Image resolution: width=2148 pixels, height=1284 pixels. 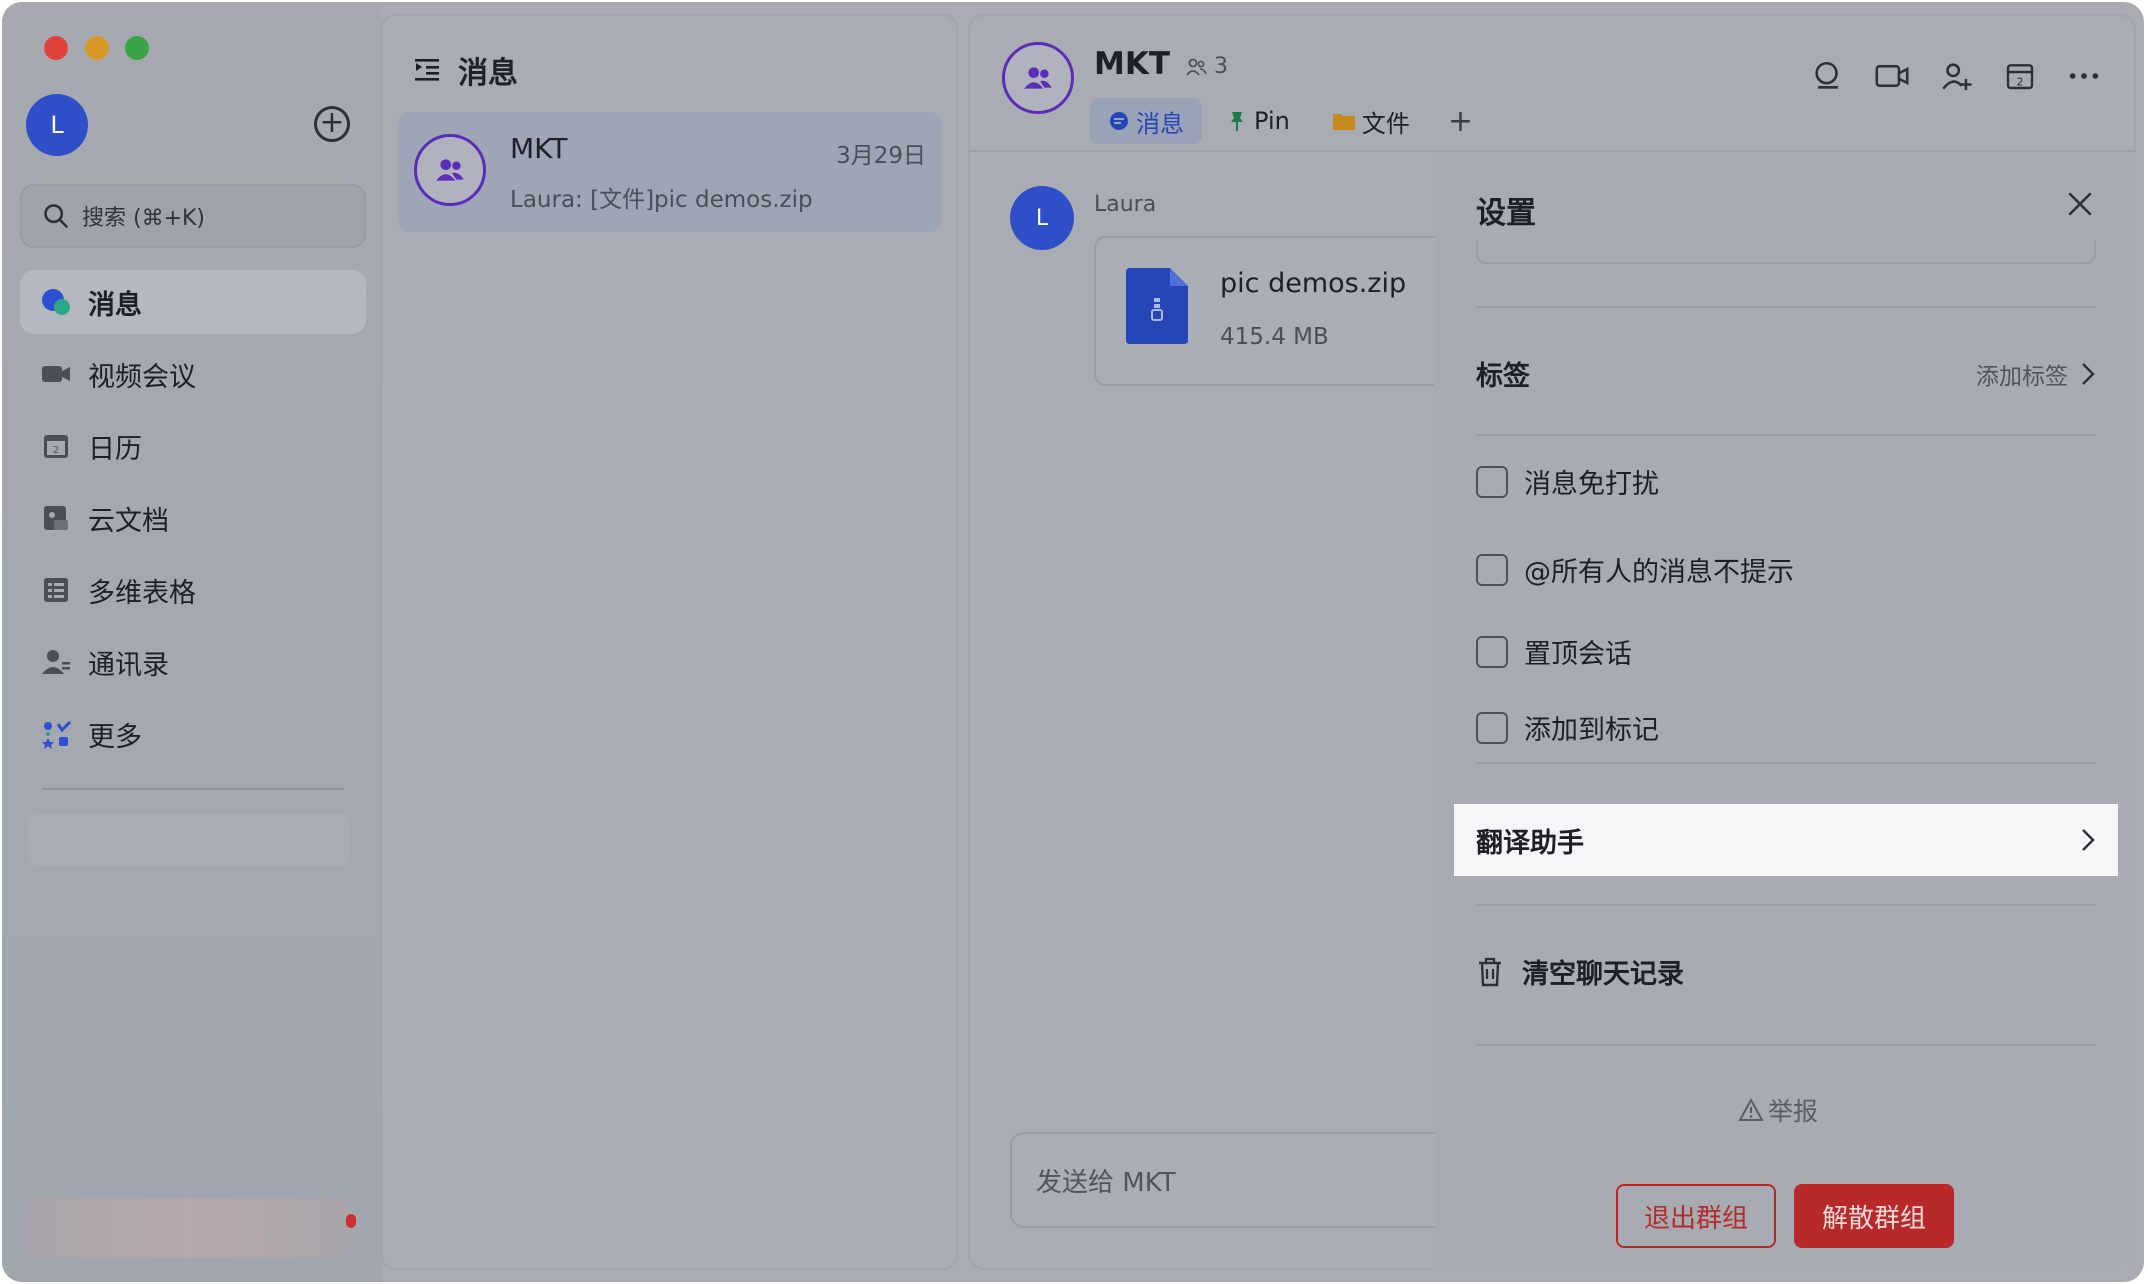 I want to click on tab-messages: 消息, so click(x=1146, y=121).